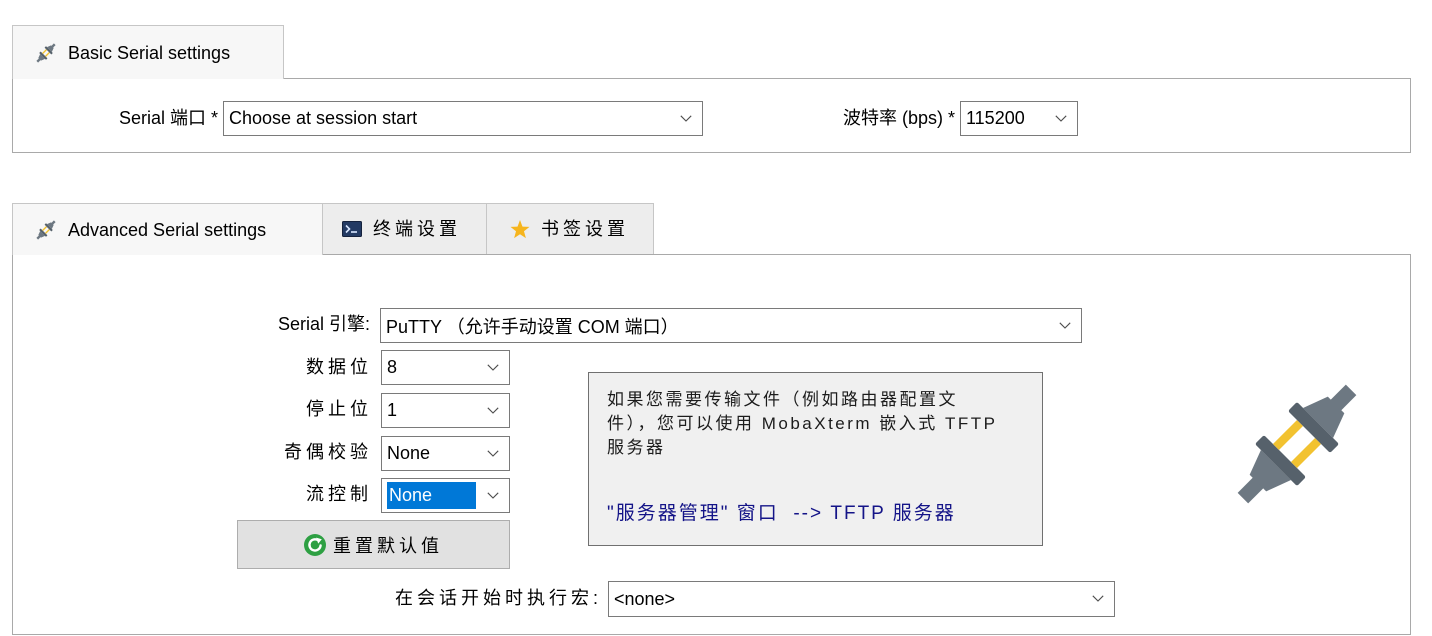 The height and width of the screenshot is (636, 1432). I want to click on large-plug-icon, so click(1297, 444).